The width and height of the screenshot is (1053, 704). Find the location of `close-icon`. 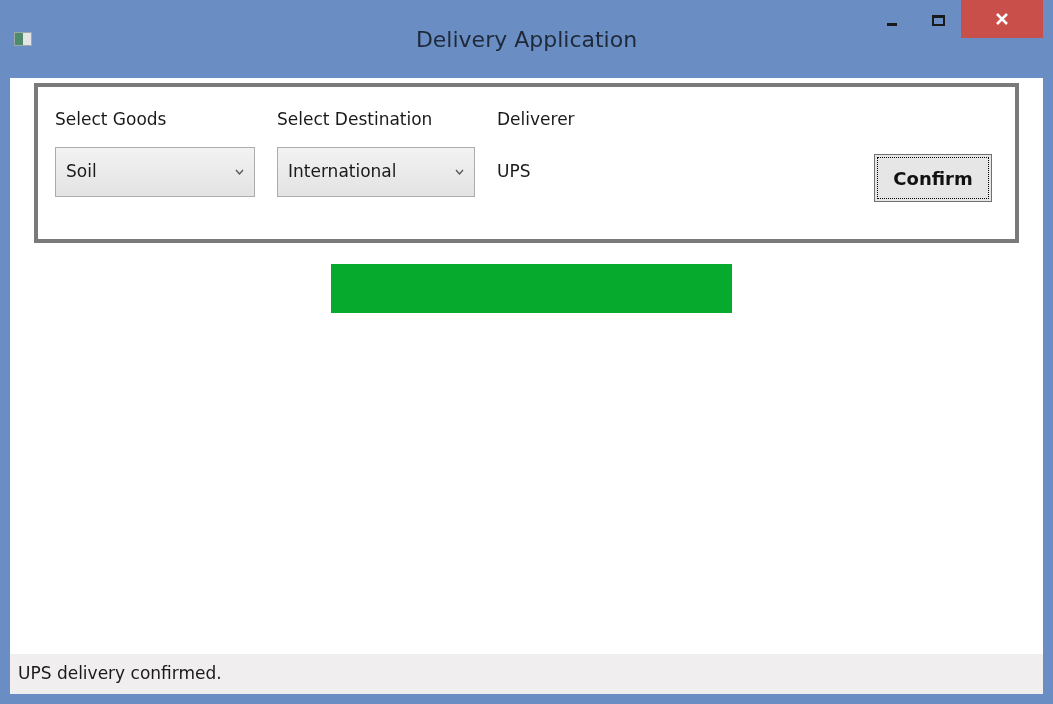

close-icon is located at coordinates (1002, 19).